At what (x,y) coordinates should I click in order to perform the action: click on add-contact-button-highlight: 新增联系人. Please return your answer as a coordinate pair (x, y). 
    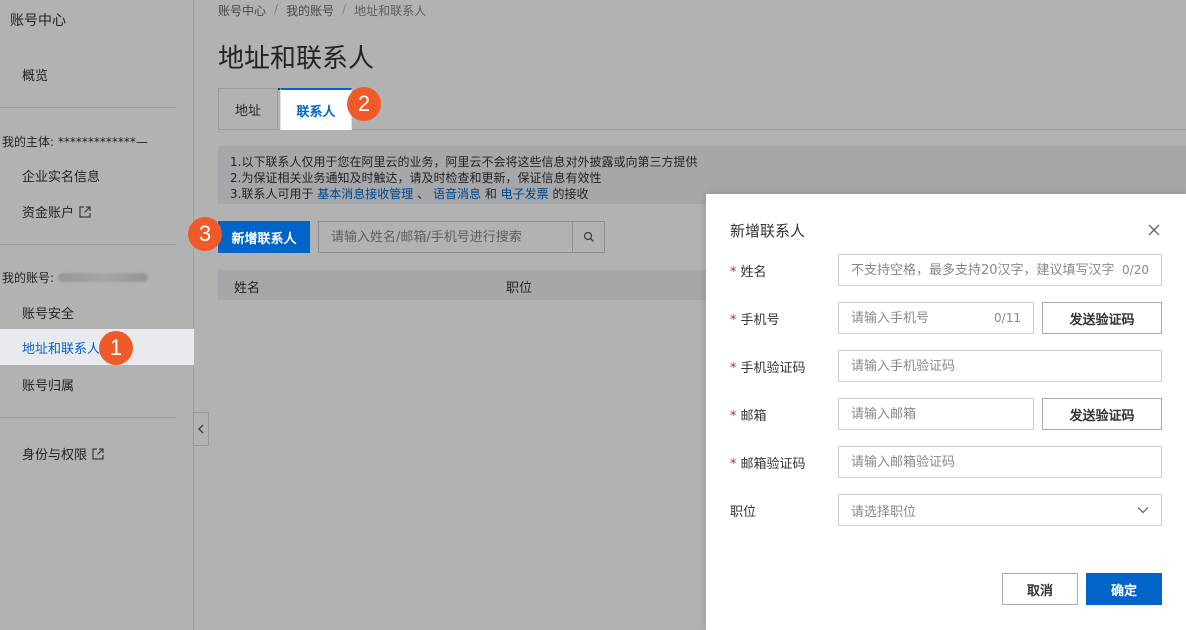
    Looking at the image, I should click on (264, 237).